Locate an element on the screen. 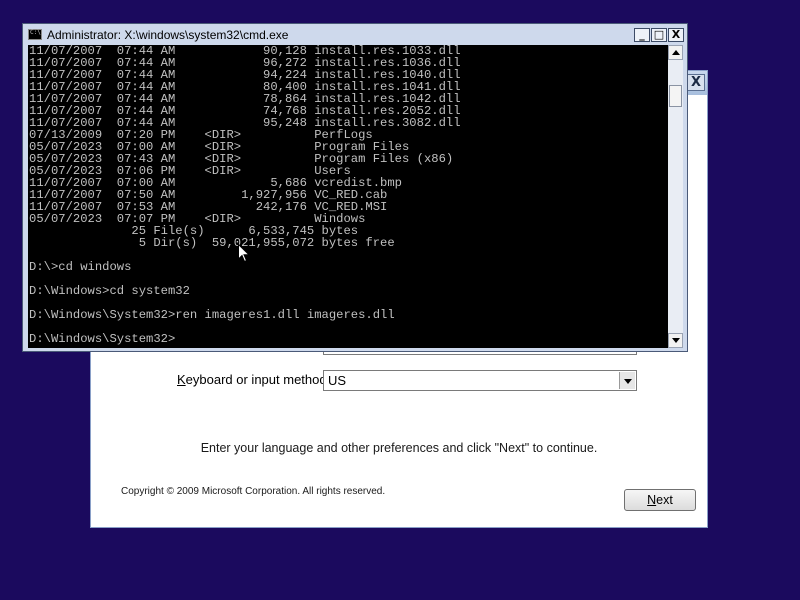 This screenshot has height=600, width=800. keyboard-select: US is located at coordinates (480, 380).